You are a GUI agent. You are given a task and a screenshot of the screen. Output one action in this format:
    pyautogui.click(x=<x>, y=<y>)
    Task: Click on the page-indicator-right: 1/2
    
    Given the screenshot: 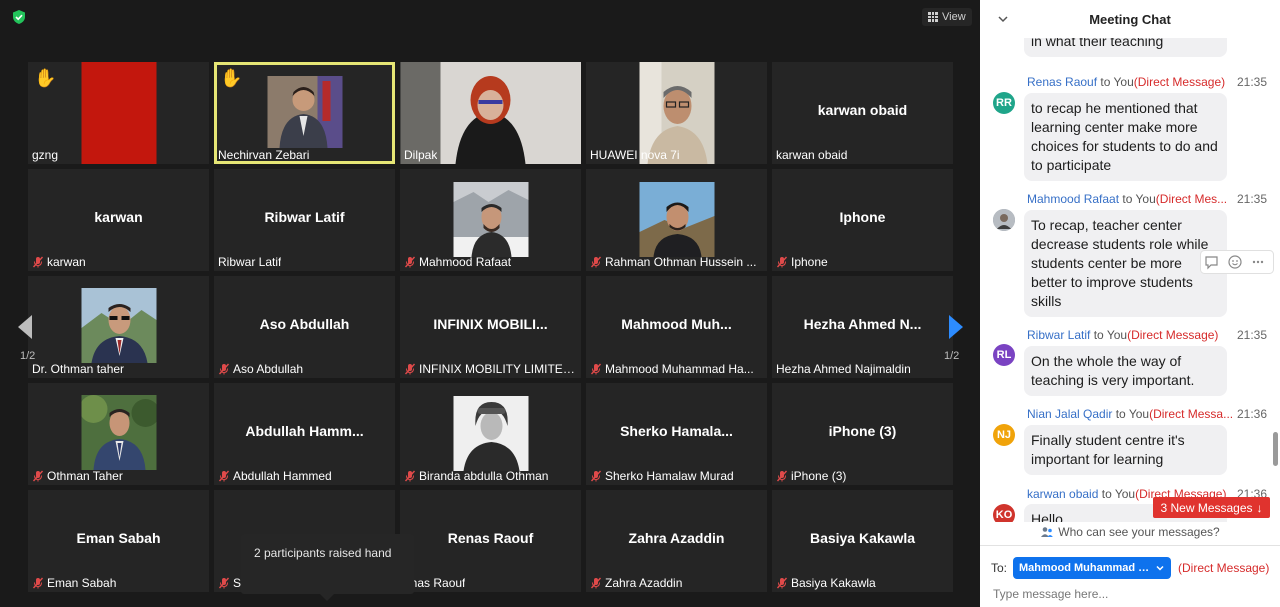 What is the action you would take?
    pyautogui.click(x=952, y=356)
    